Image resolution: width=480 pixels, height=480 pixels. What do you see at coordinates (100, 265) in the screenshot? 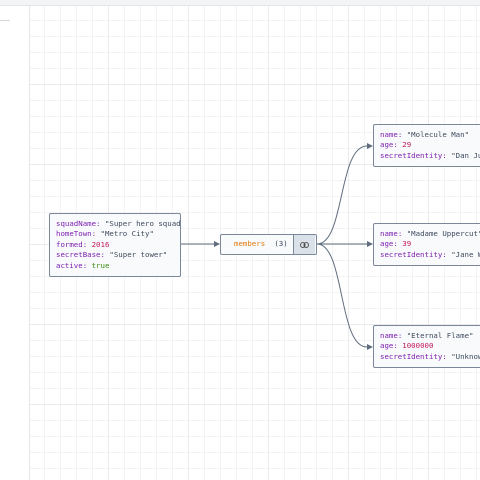
I see `field-value: true` at bounding box center [100, 265].